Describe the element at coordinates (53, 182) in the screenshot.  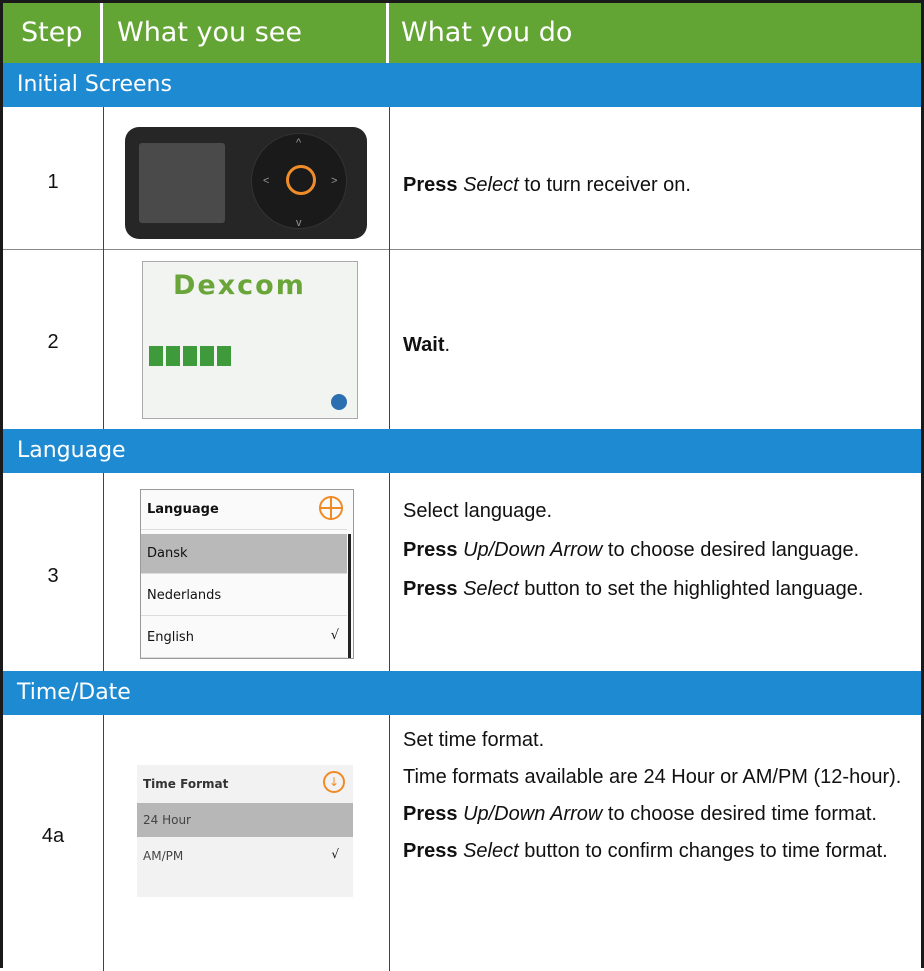
I see `step-number: 1` at that location.